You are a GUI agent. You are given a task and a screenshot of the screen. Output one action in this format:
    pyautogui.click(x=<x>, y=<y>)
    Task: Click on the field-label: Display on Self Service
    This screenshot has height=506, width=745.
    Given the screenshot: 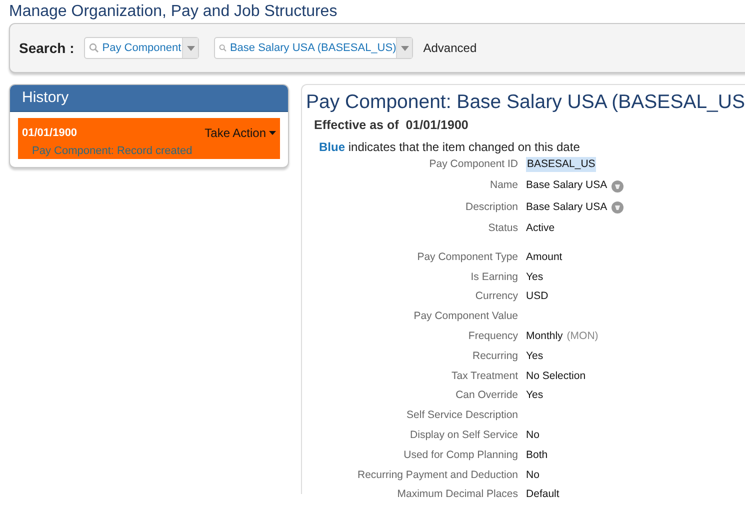 What is the action you would take?
    pyautogui.click(x=464, y=434)
    